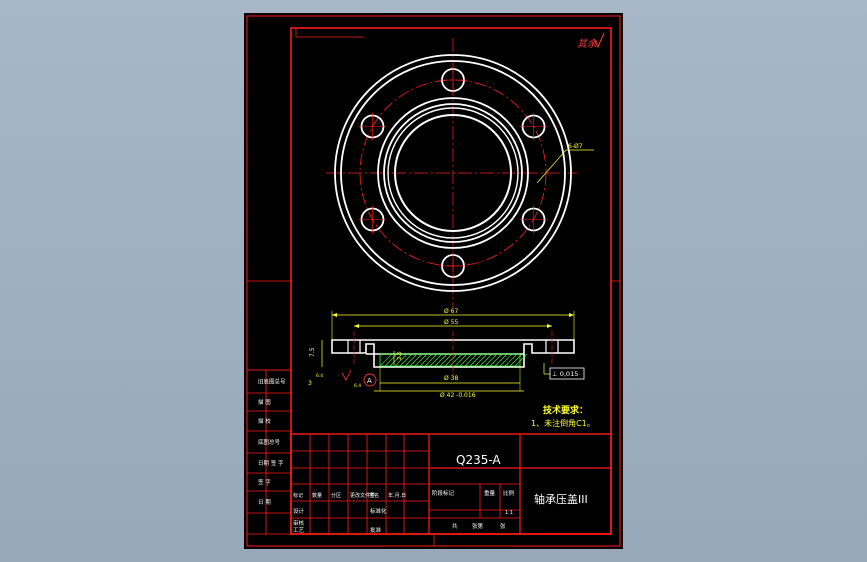 The height and width of the screenshot is (562, 867). I want to click on sheet-suffix: 张, so click(503, 526).